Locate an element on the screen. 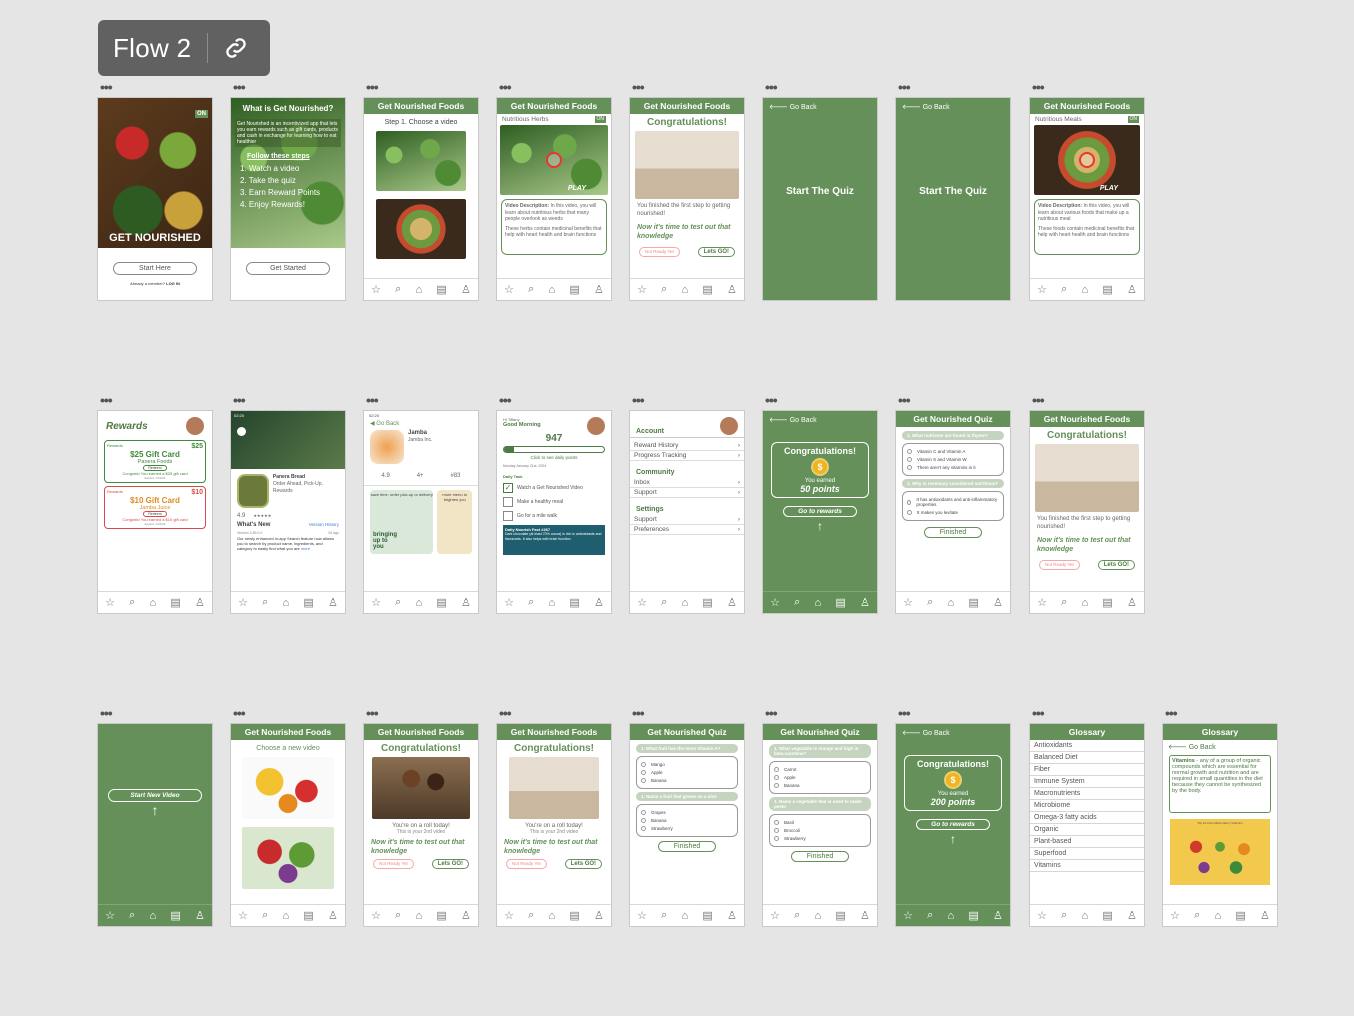  menu-item-reward-history: Reward History › is located at coordinates (687, 446).